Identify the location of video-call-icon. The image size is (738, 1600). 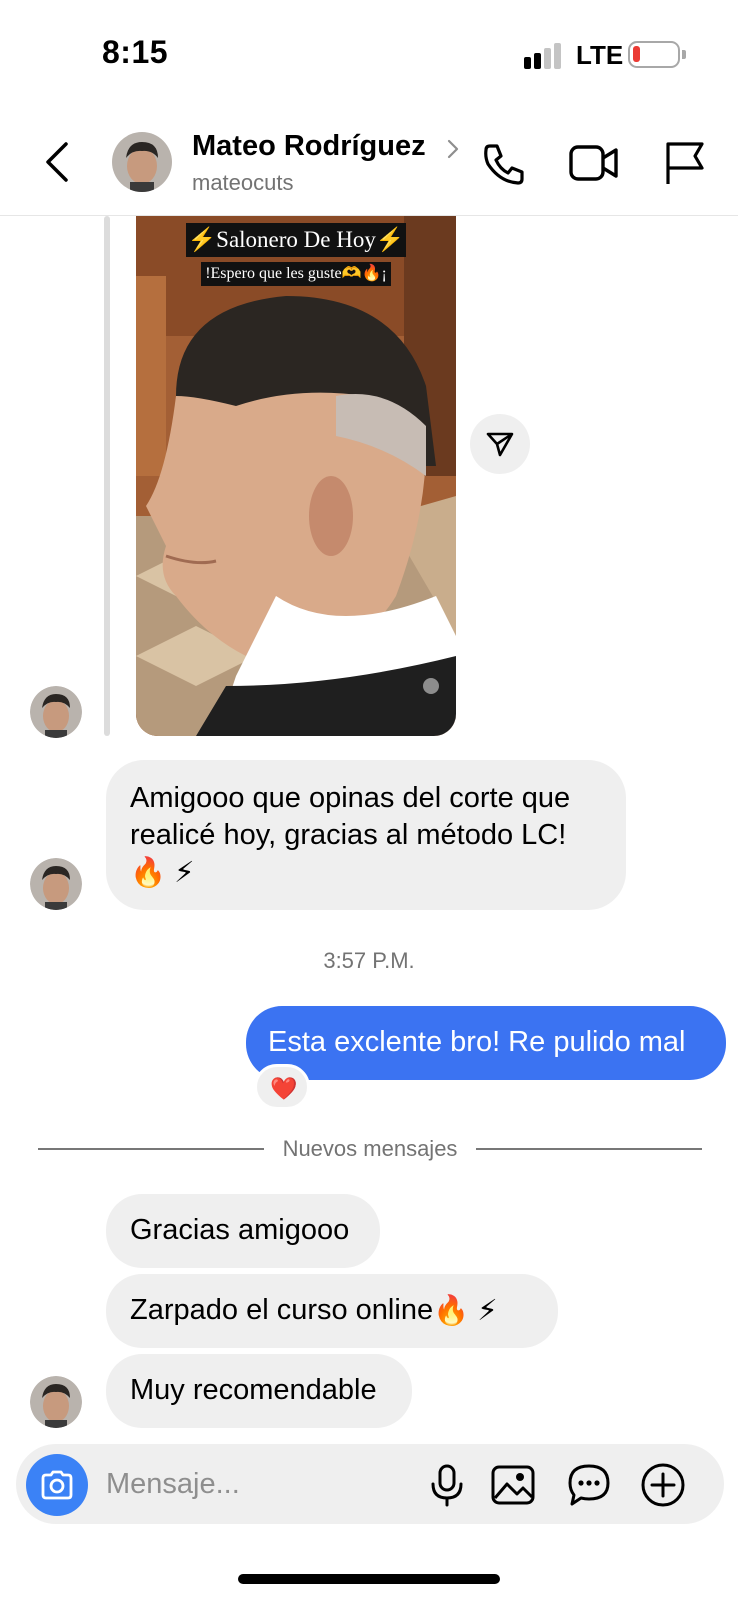
(594, 163).